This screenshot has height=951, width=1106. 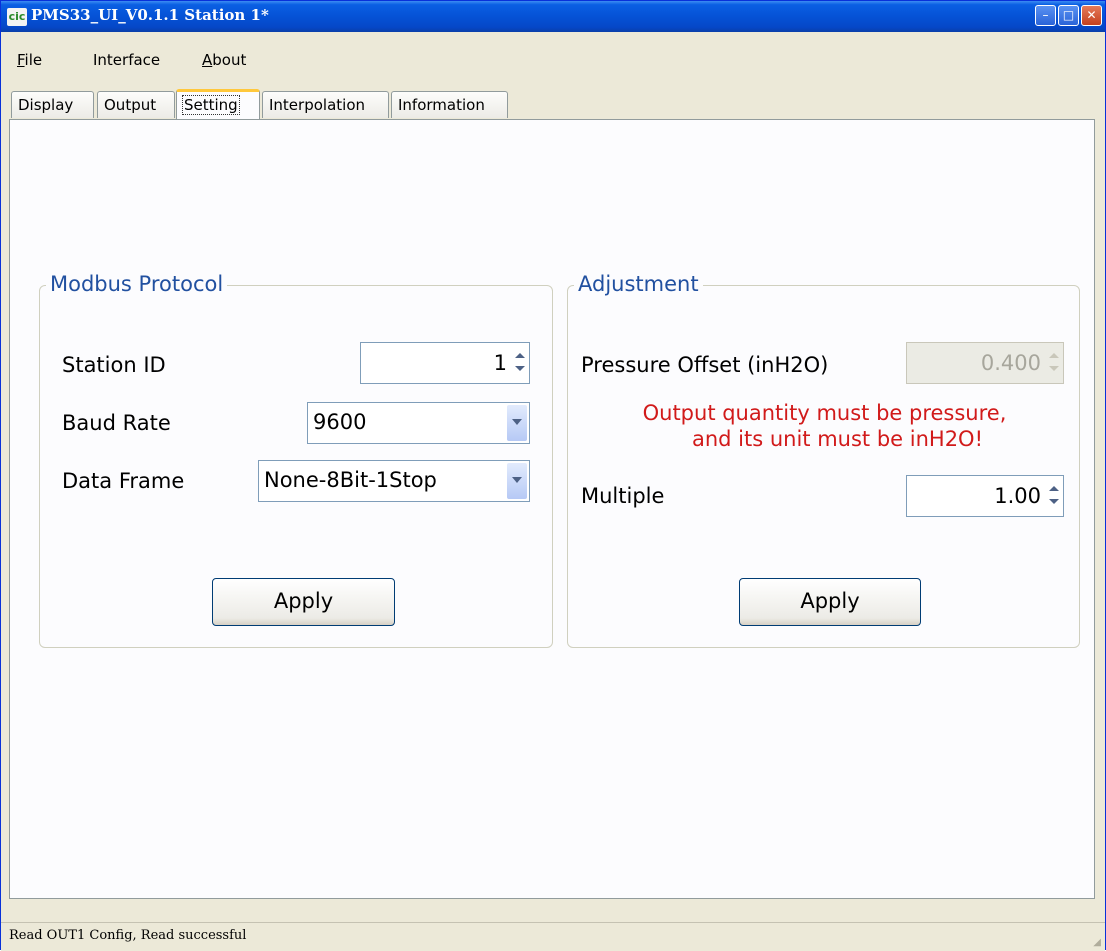 What do you see at coordinates (553, 936) in the screenshot?
I see `status-bar: Read OUT1 Config, Read successful ◢` at bounding box center [553, 936].